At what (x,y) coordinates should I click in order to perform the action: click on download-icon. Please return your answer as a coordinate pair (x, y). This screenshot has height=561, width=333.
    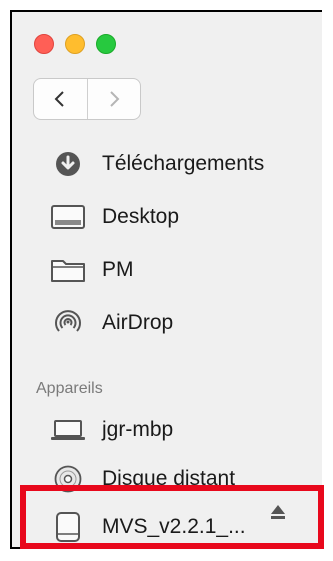
    Looking at the image, I should click on (68, 164).